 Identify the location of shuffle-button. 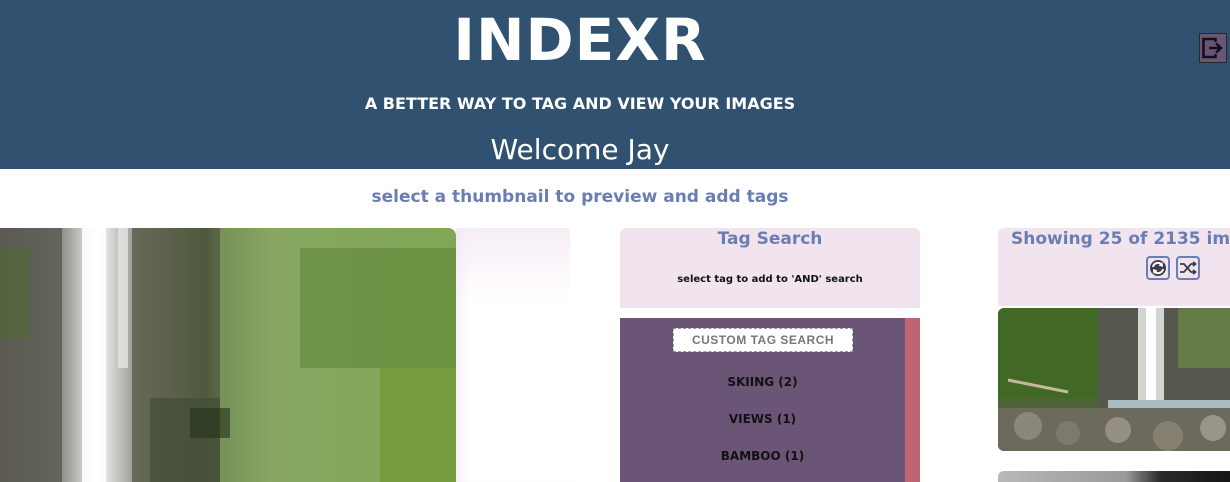
(1188, 268).